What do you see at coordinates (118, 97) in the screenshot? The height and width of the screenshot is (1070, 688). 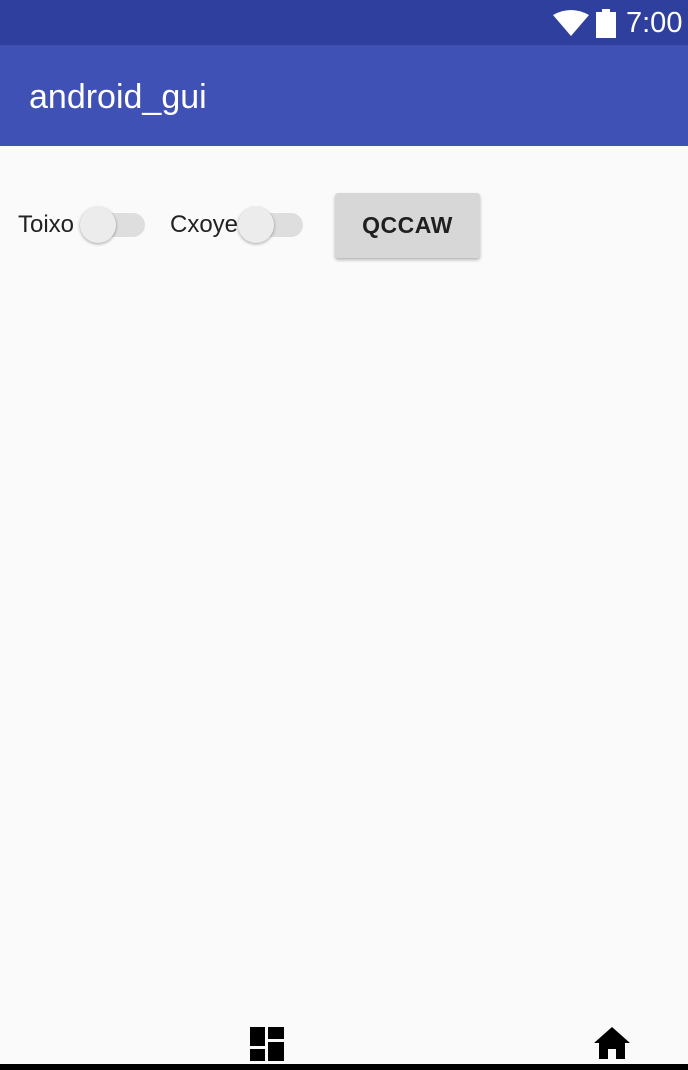 I see `app-title: android_gui` at bounding box center [118, 97].